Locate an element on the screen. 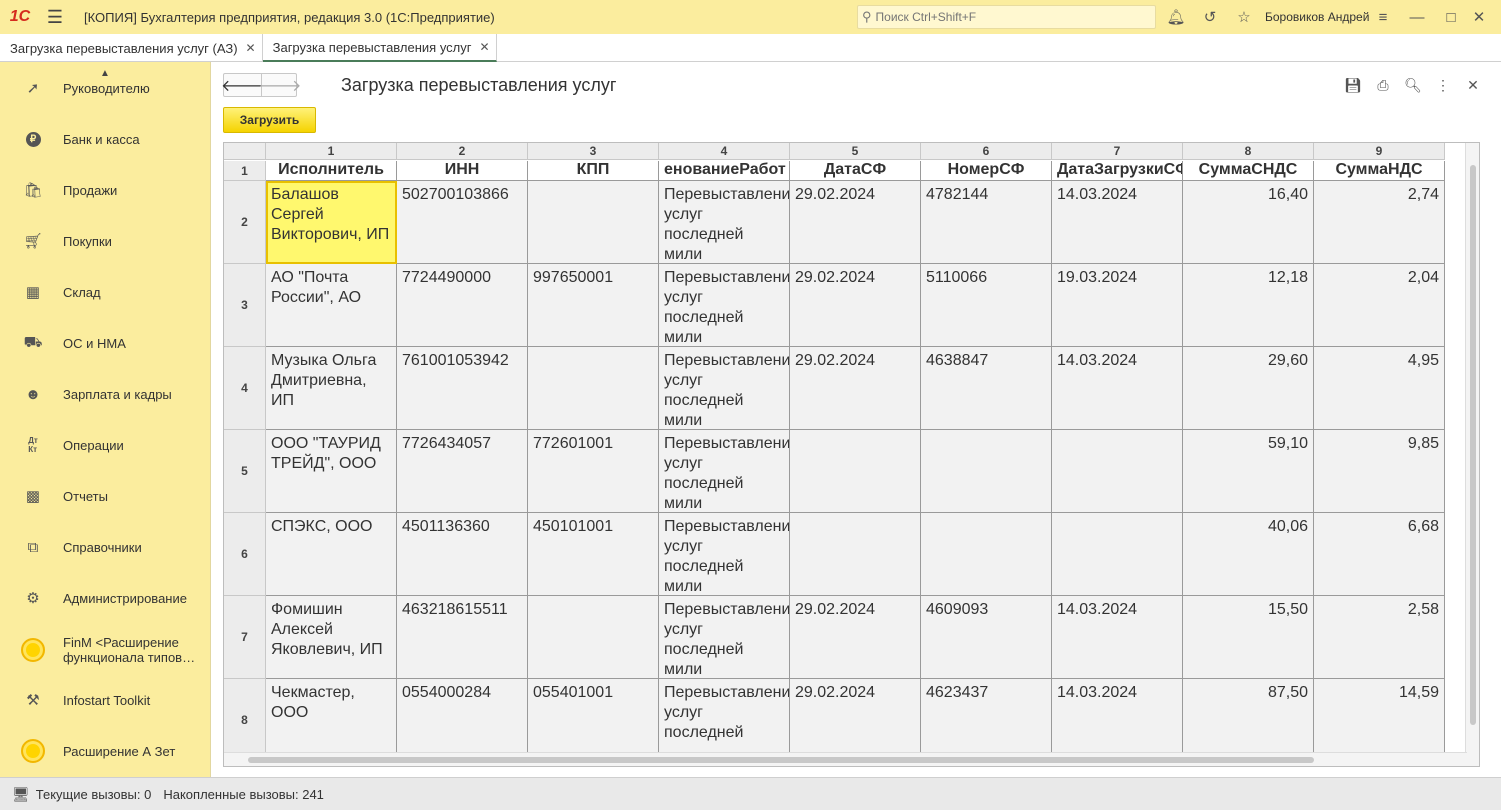  table-cell: СПЭКС, ООО is located at coordinates (331, 554).